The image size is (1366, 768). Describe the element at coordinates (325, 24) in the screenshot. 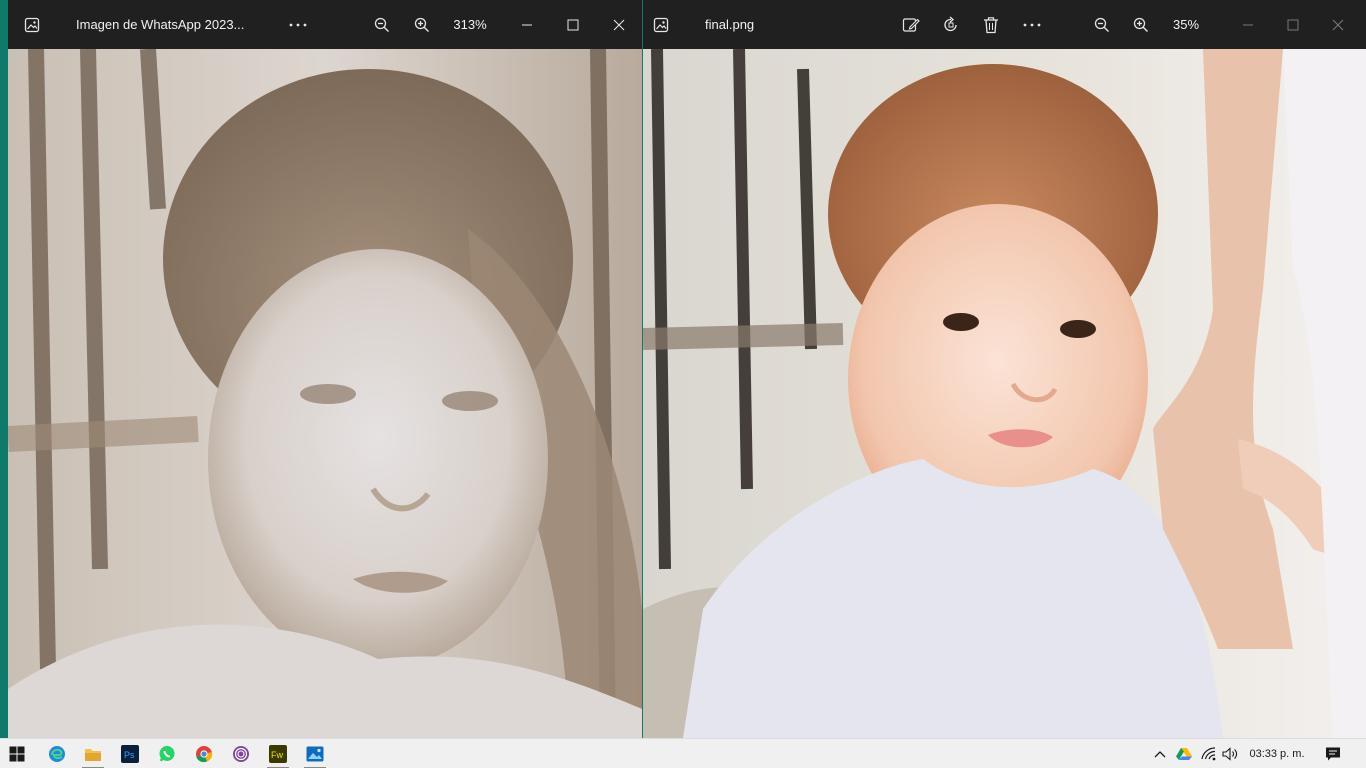

I see `titlebar-left: Imagen de WhatsApp 2023... 313%` at that location.